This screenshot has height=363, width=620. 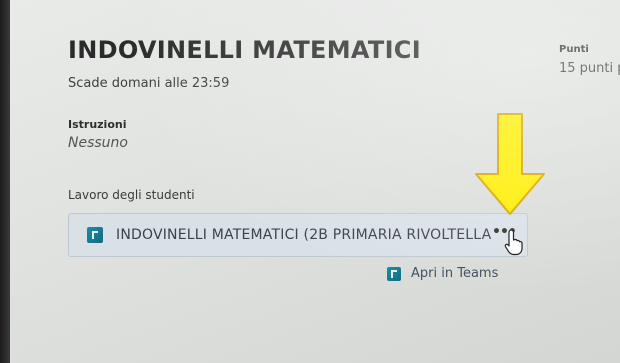 What do you see at coordinates (244, 50) in the screenshot?
I see `assignment-title: INDOVINELLI MATEMATICI` at bounding box center [244, 50].